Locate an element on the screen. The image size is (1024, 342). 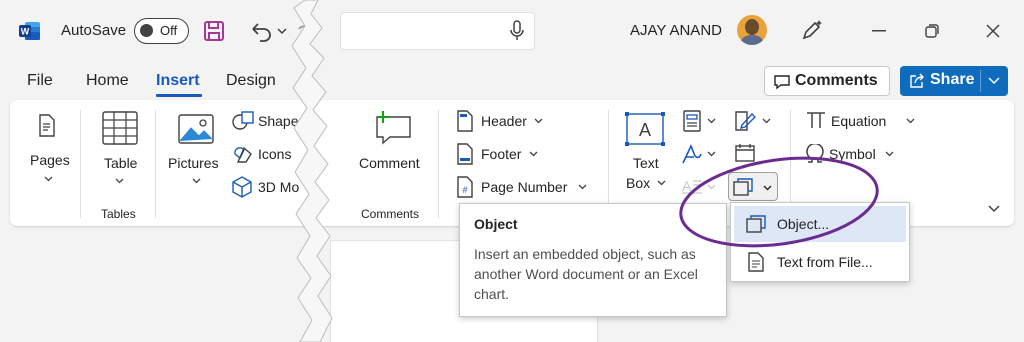
text-from-file-icon is located at coordinates (756, 262).